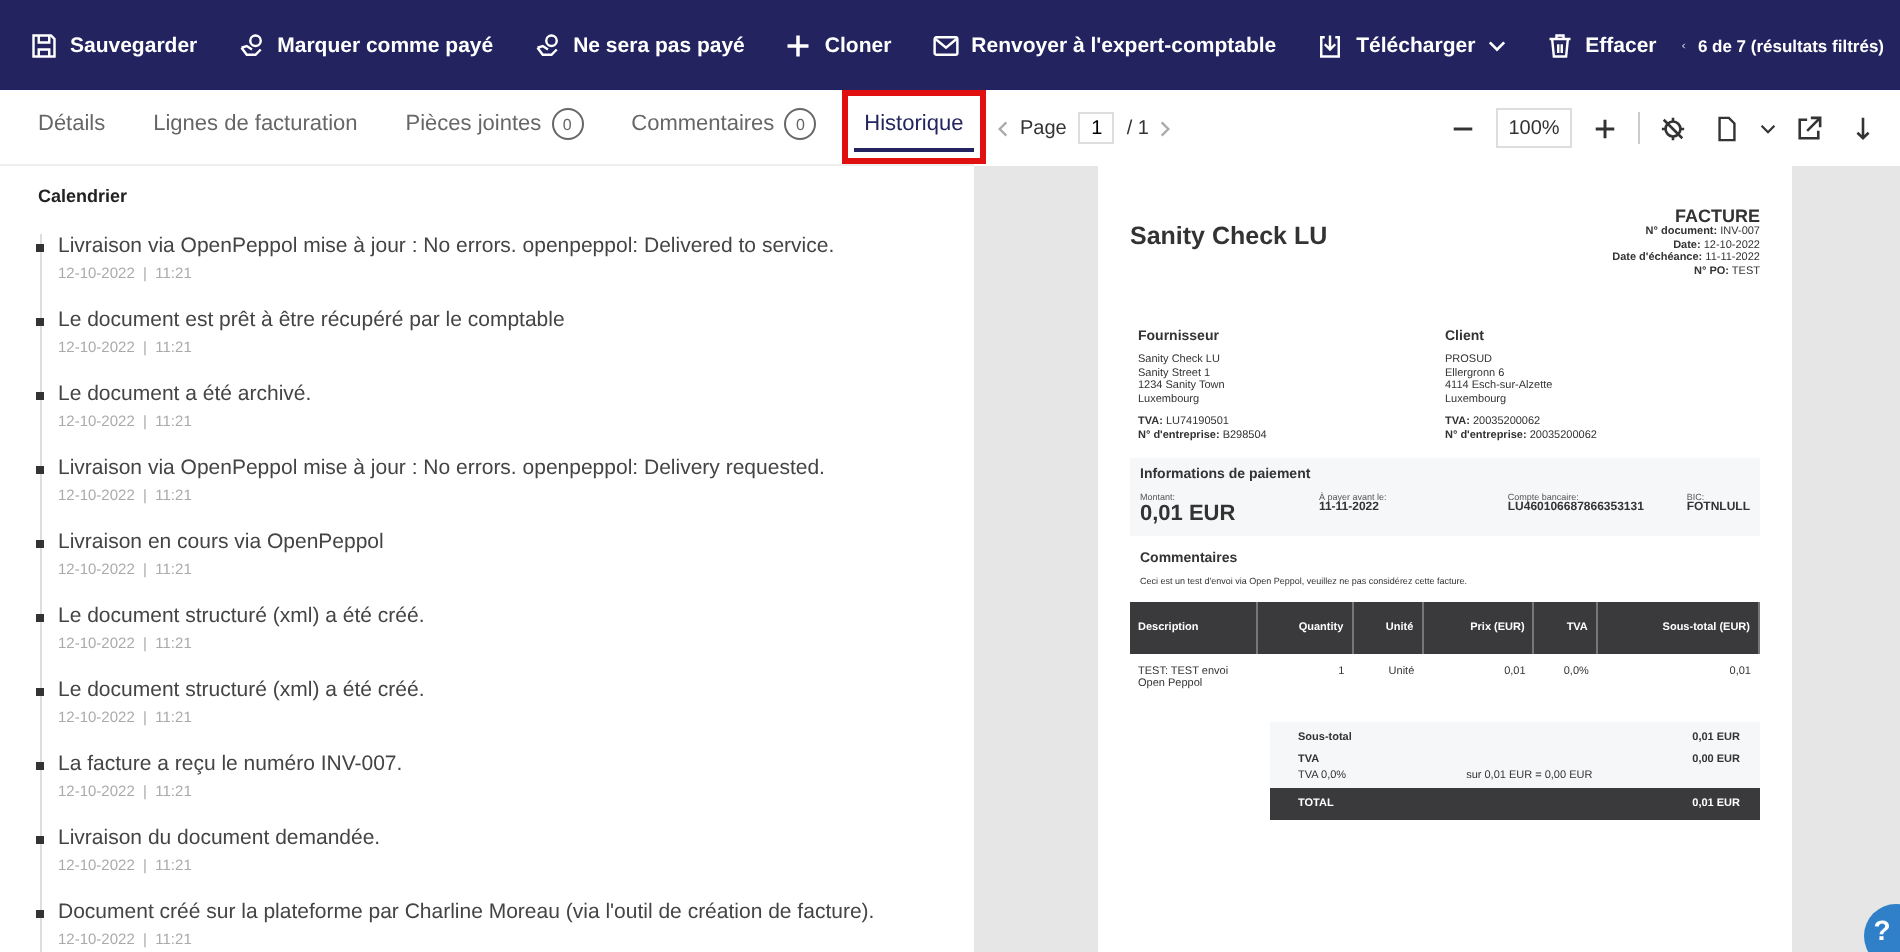 This screenshot has width=1900, height=952. I want to click on invoice-title: FACTURE, so click(1716, 216).